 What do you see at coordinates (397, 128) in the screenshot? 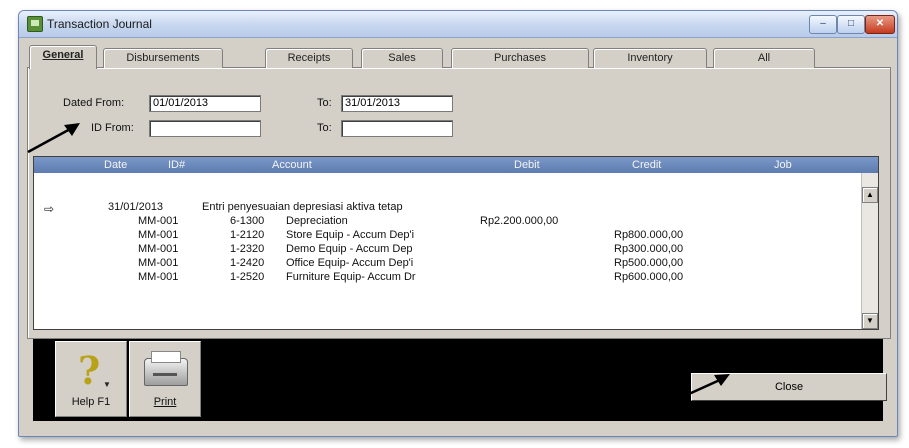
I see `id-to-input` at bounding box center [397, 128].